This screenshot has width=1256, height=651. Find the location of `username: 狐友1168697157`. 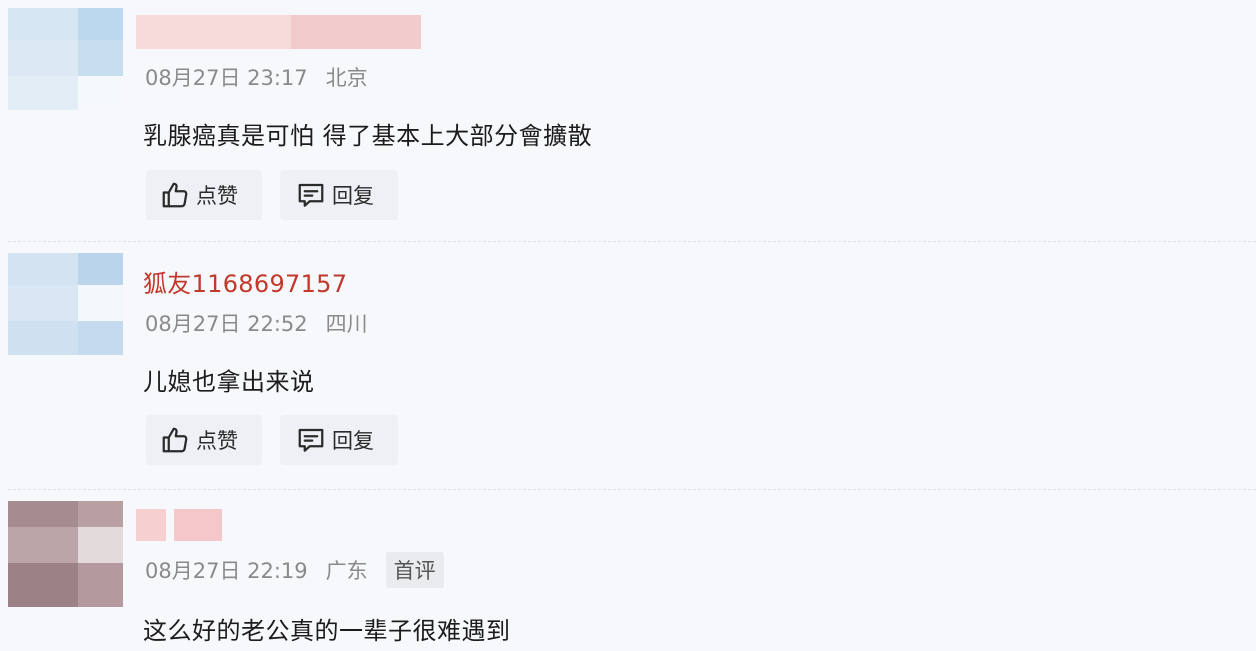

username: 狐友1168697157 is located at coordinates (245, 281).